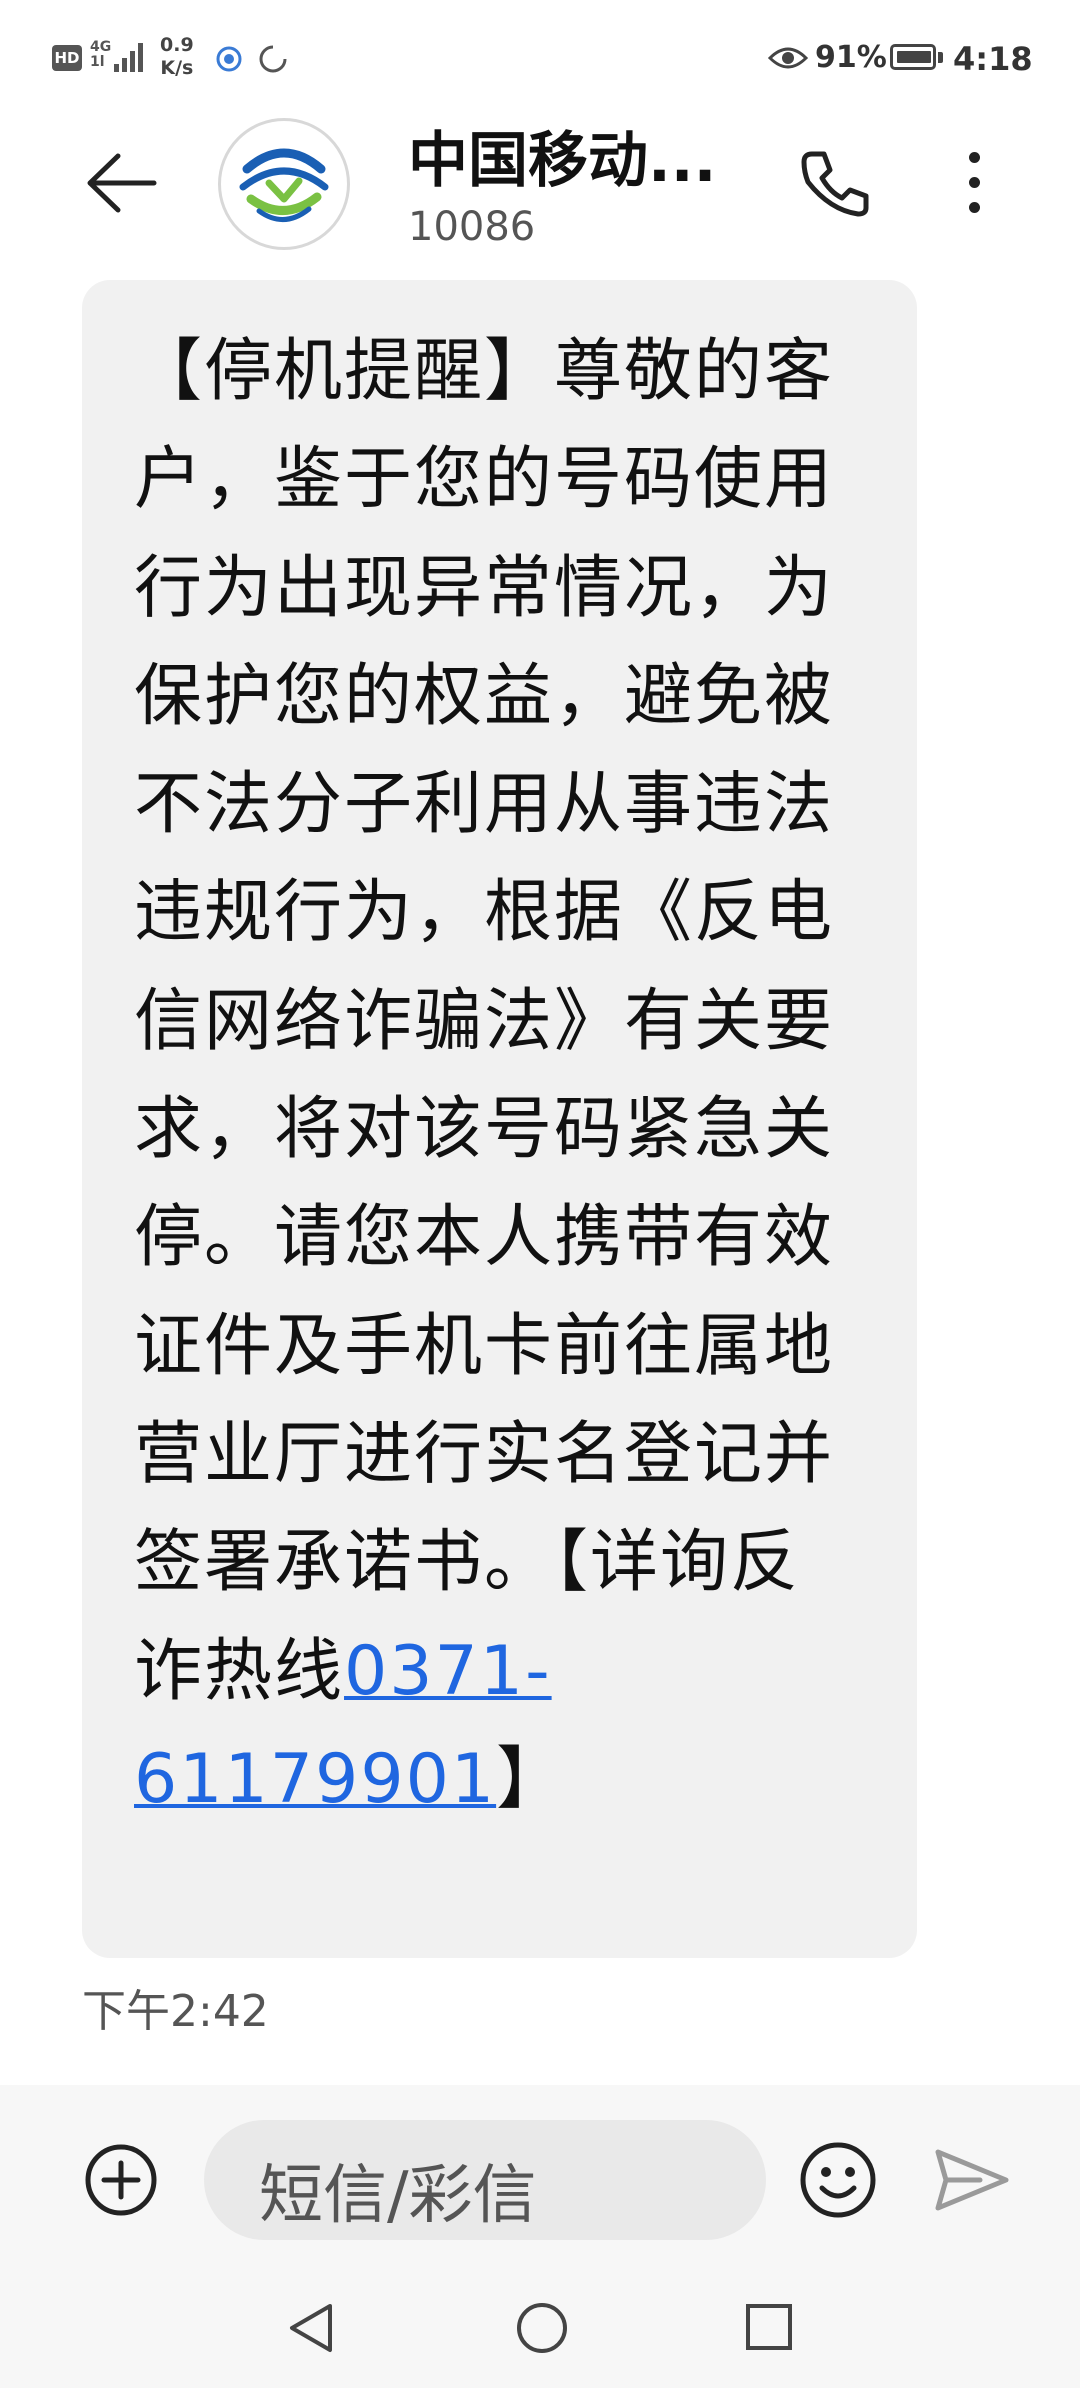 The height and width of the screenshot is (2388, 1080). What do you see at coordinates (993, 59) in the screenshot?
I see `clock: 4:18` at bounding box center [993, 59].